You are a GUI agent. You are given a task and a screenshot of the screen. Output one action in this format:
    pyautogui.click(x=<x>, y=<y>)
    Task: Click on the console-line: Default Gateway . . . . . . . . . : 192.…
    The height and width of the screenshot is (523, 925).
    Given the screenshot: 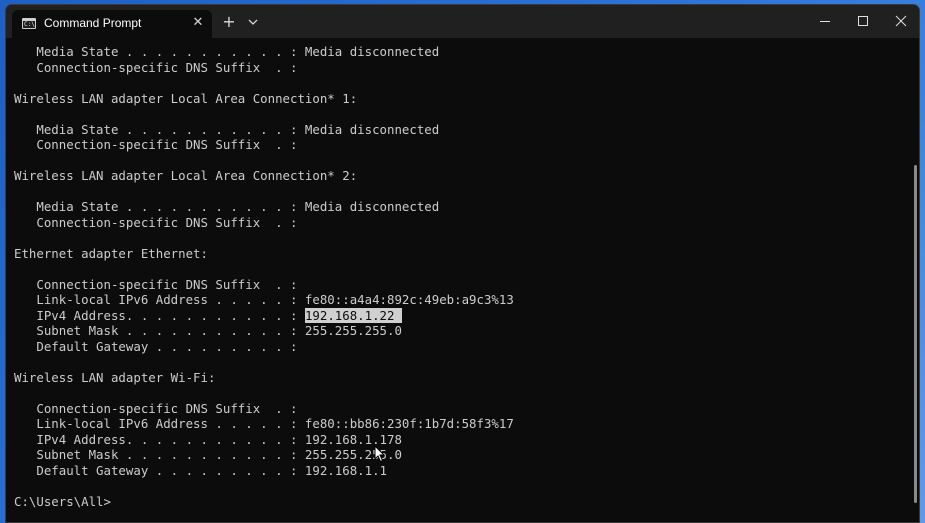 What is the action you would take?
    pyautogui.click(x=200, y=470)
    